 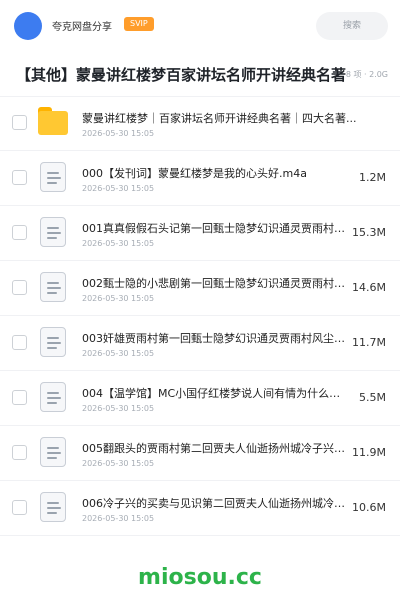 I want to click on file-name: 000【发刊词】蒙曼红楼梦是我的心头好.m4a, so click(x=216, y=173).